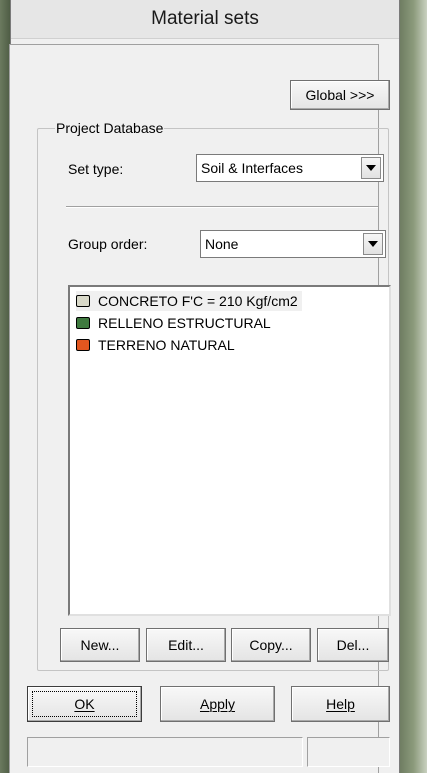  I want to click on material-name: RELLENO ESTRUCTURAL, so click(184, 323).